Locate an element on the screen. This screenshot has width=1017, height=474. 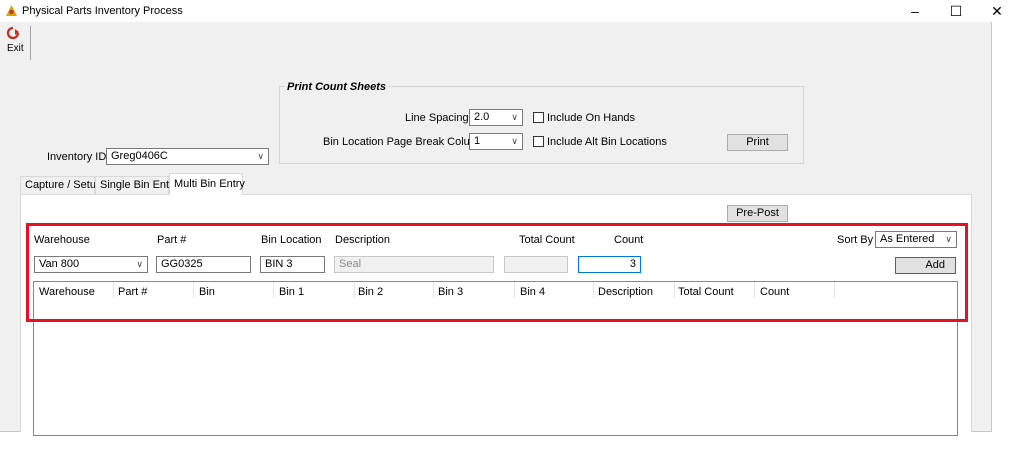
page-break-label: Bin Location Page Break Column is located at coordinates (404, 142).